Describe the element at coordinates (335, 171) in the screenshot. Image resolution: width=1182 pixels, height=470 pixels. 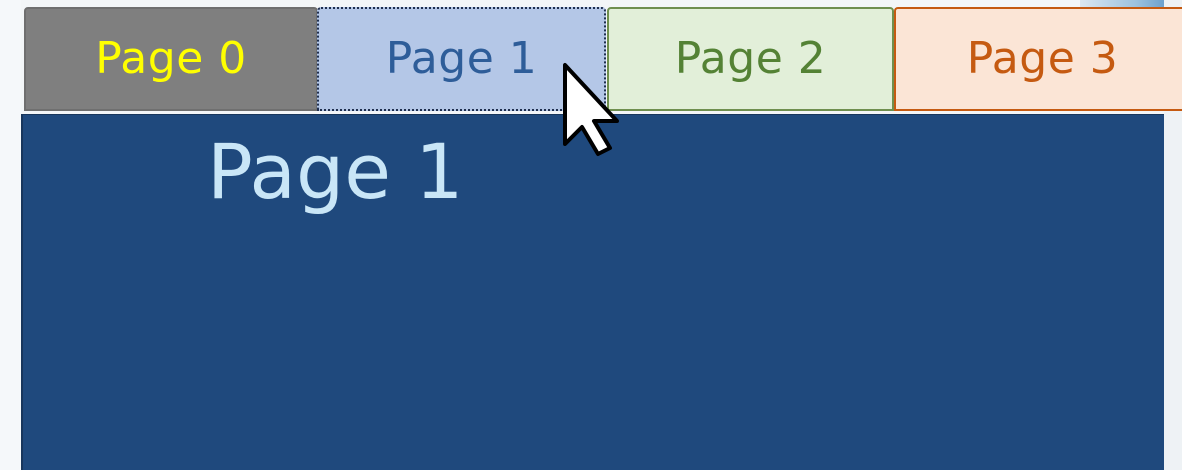
I see `page-heading: Page 1` at that location.